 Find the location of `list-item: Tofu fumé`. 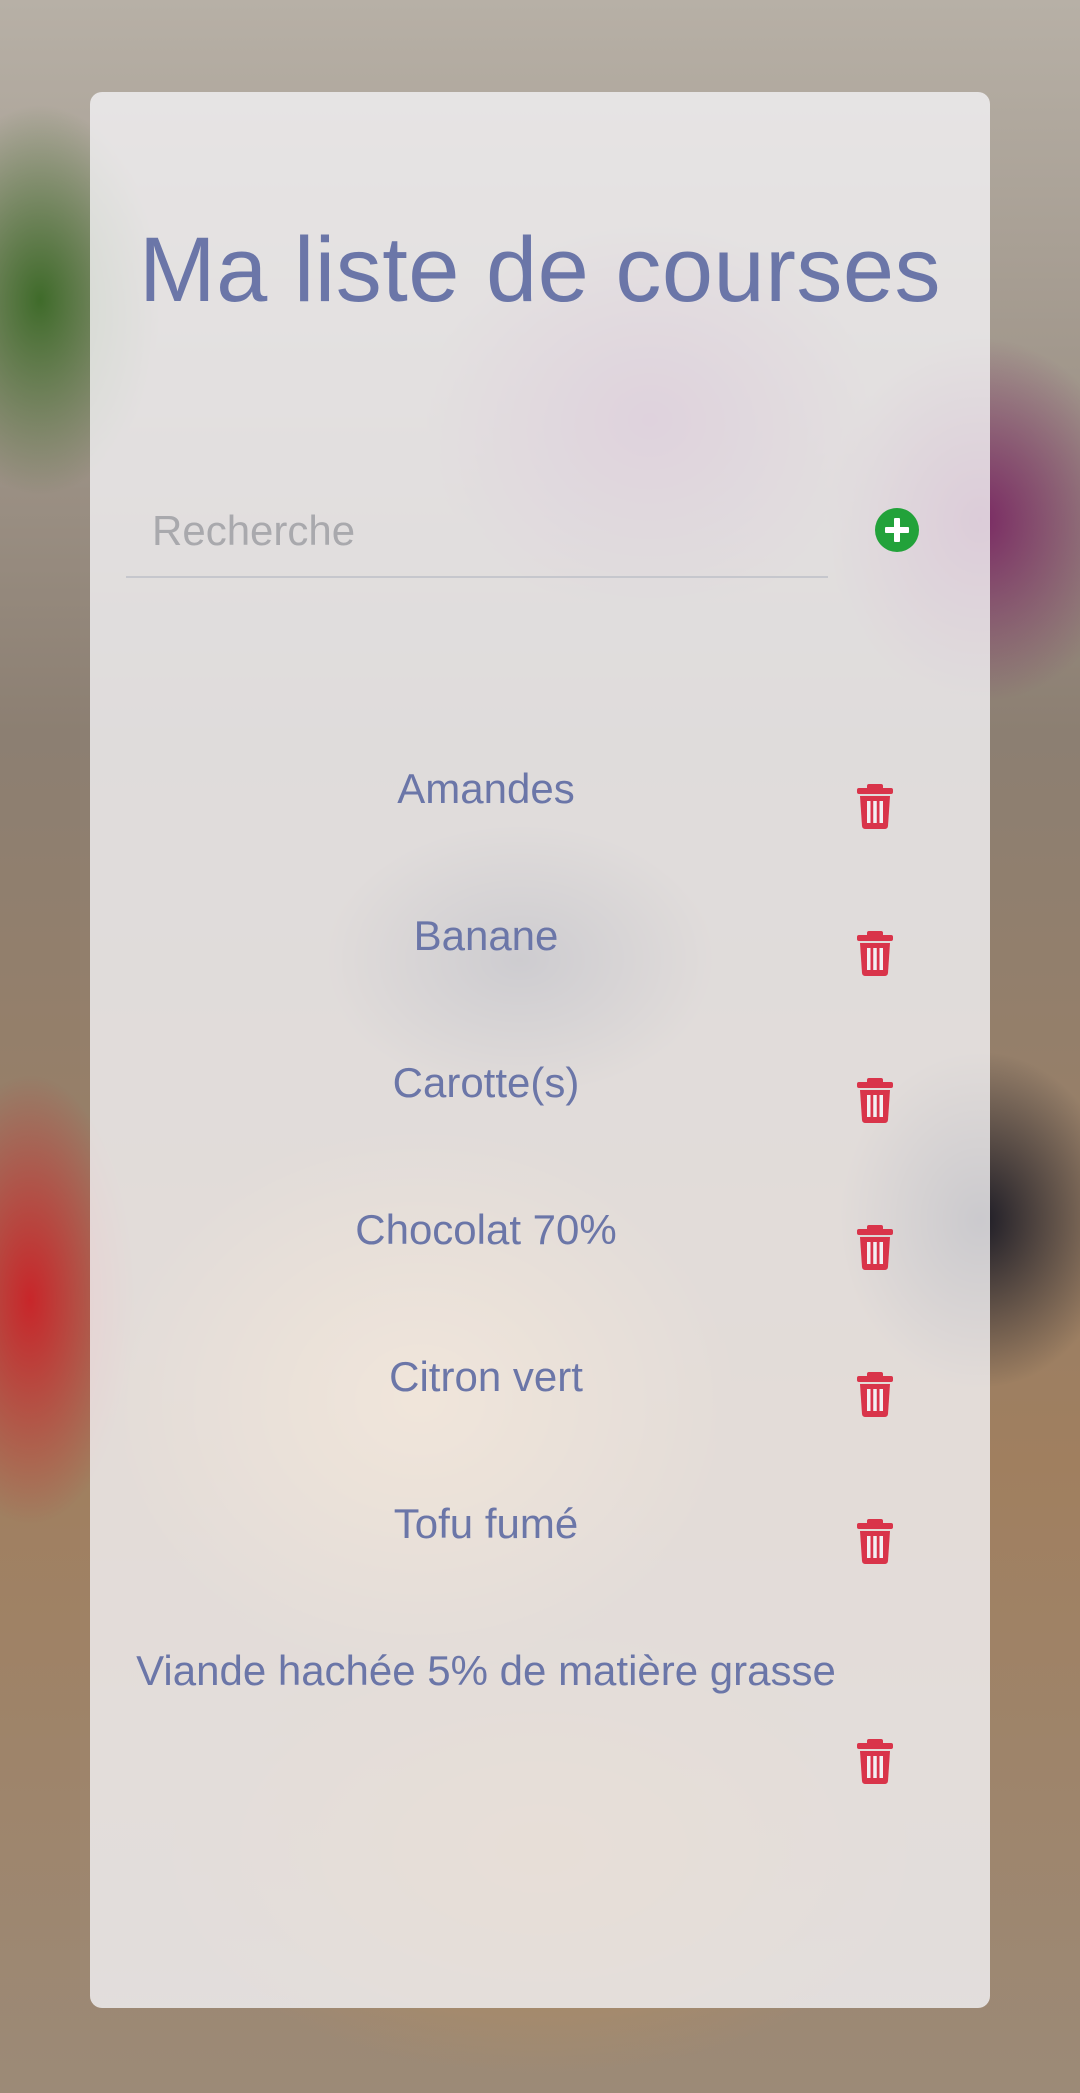

list-item: Tofu fumé is located at coordinates (486, 1523).